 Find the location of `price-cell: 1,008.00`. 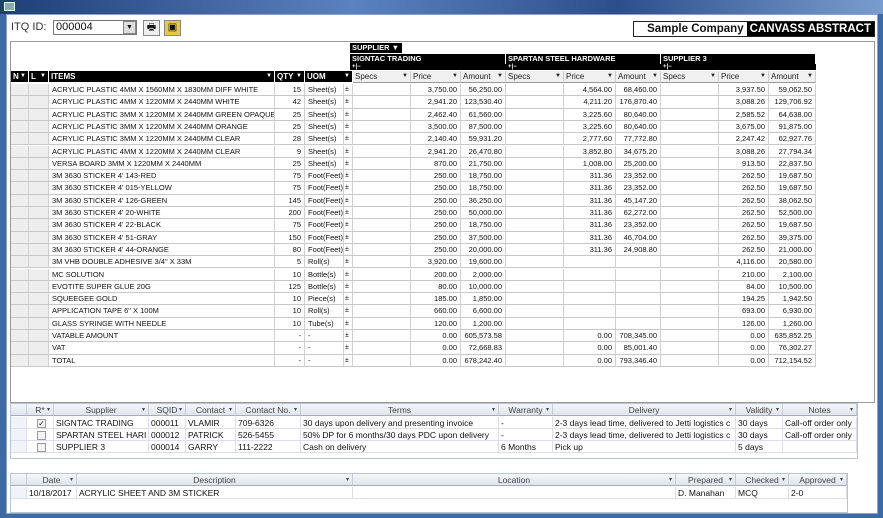

price-cell: 1,008.00 is located at coordinates (590, 164).